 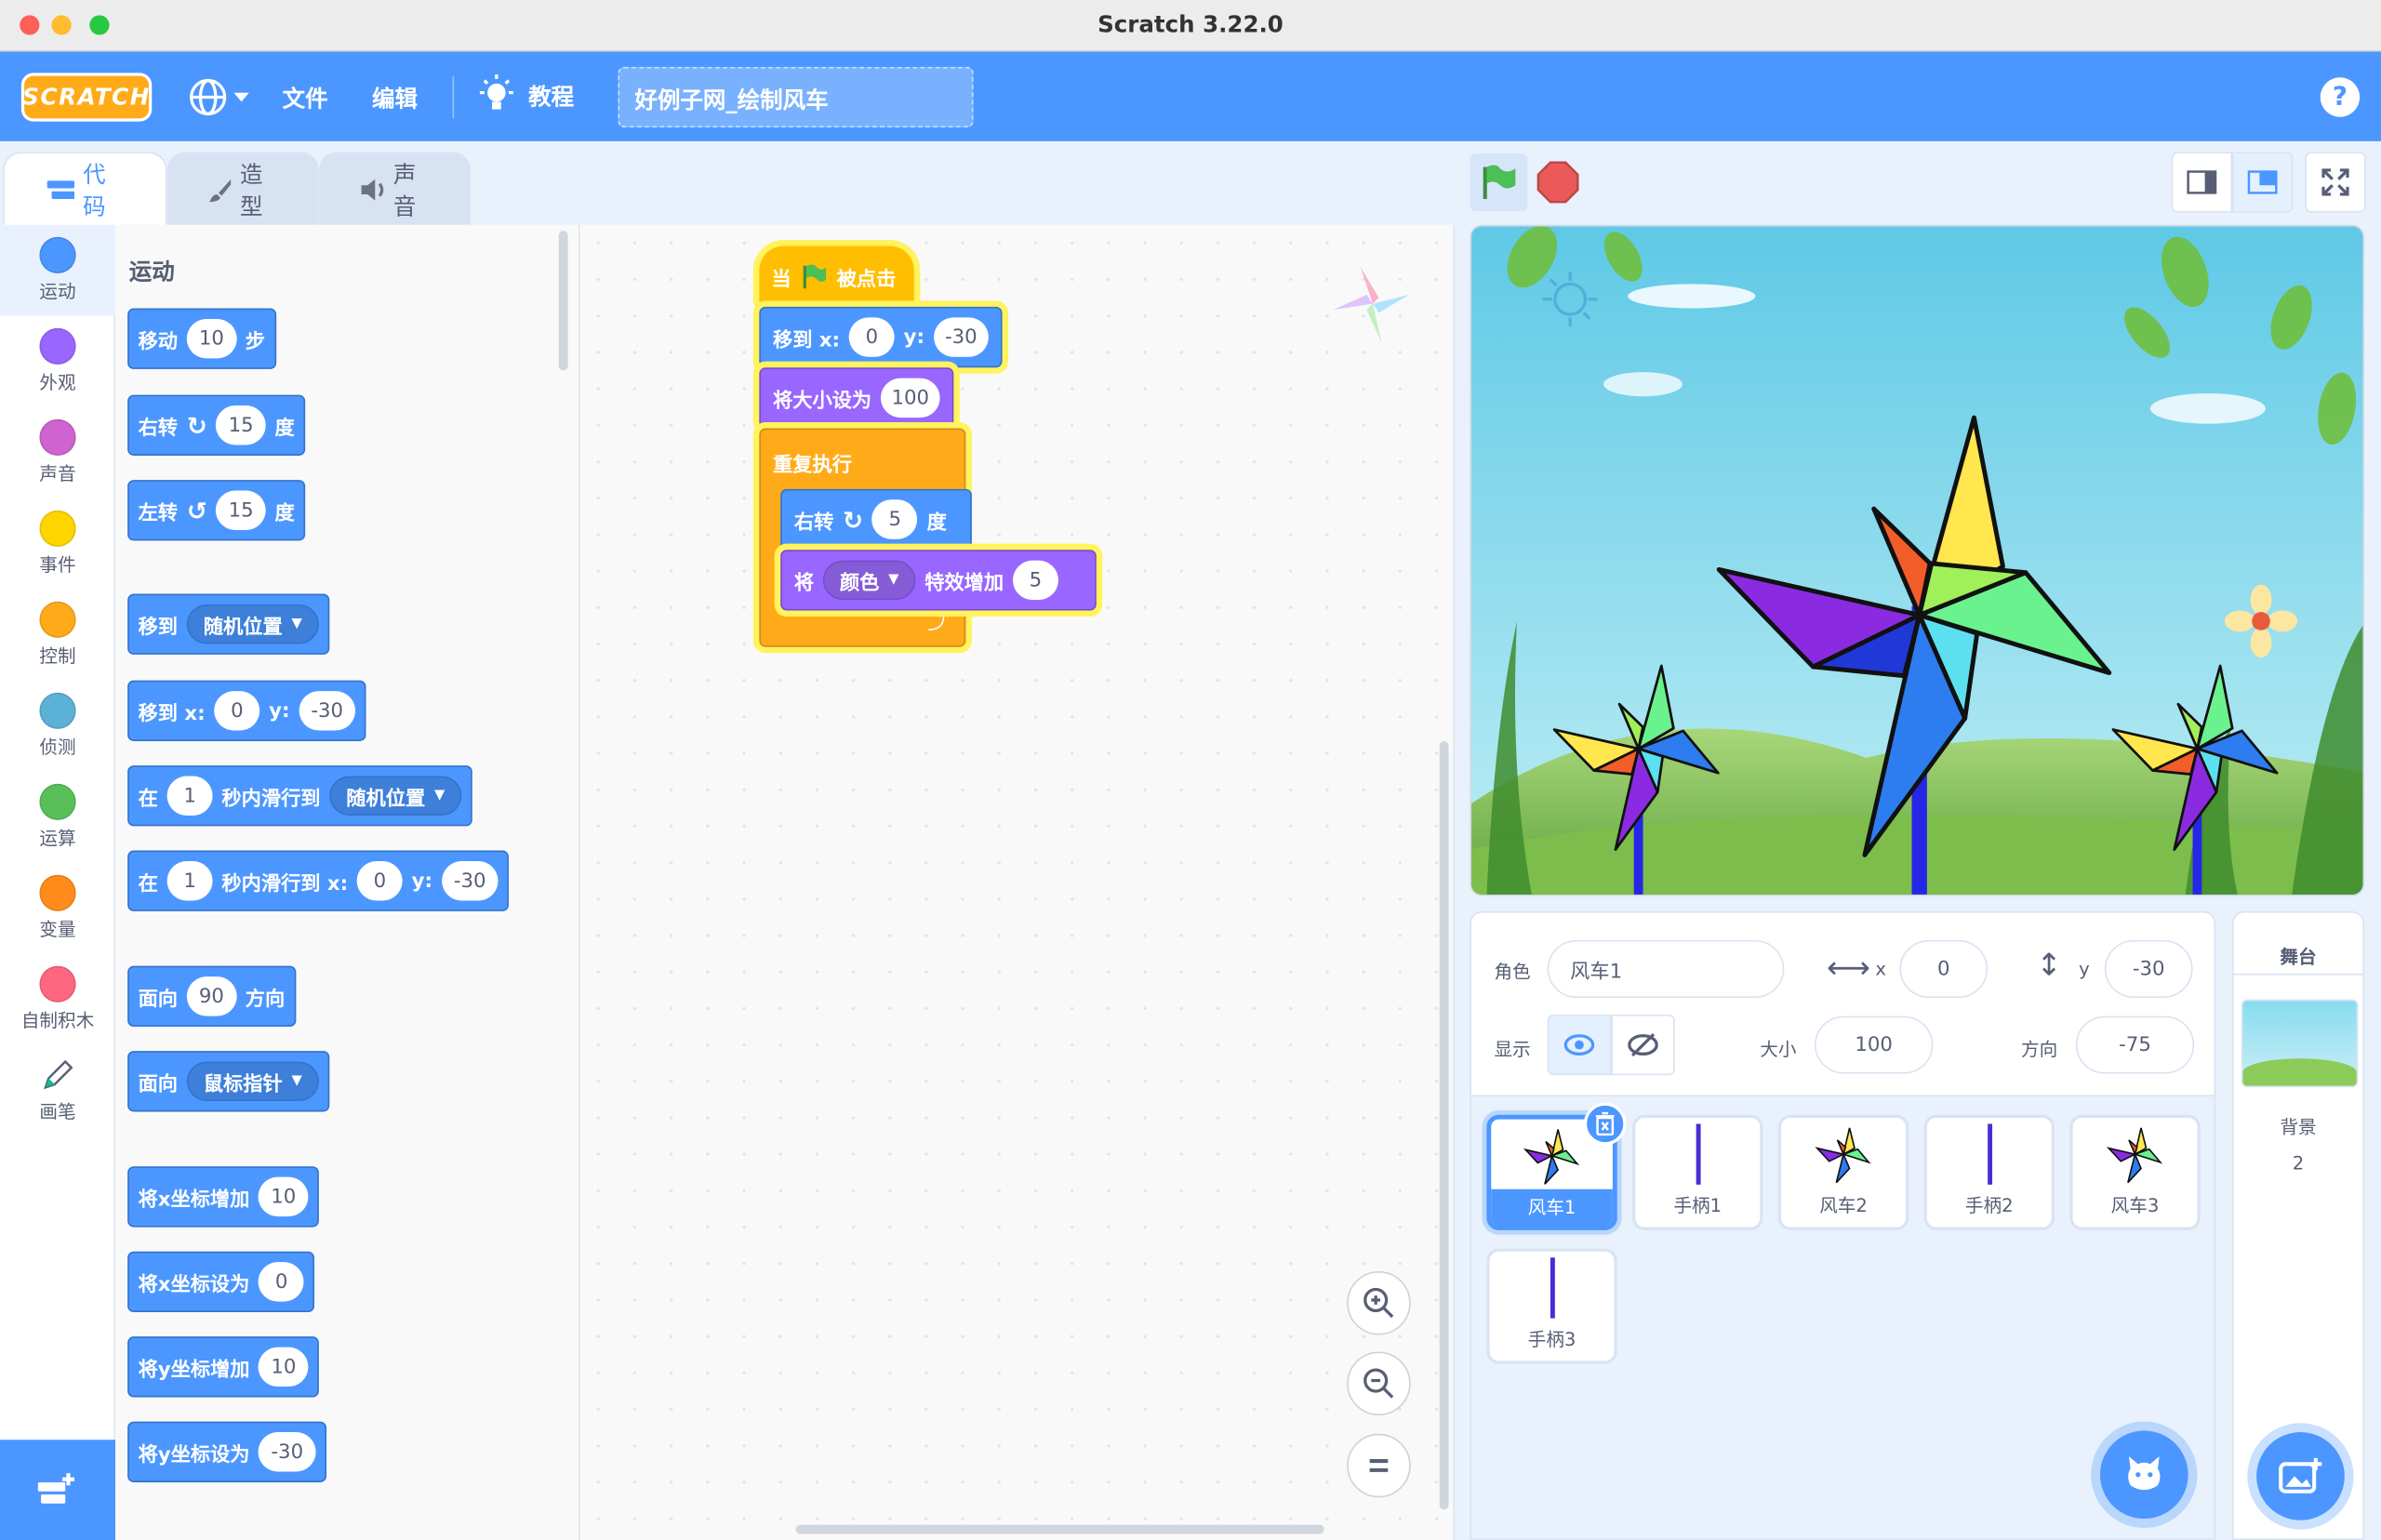 What do you see at coordinates (284, 1196) in the screenshot?
I see `x-change-input: 10` at bounding box center [284, 1196].